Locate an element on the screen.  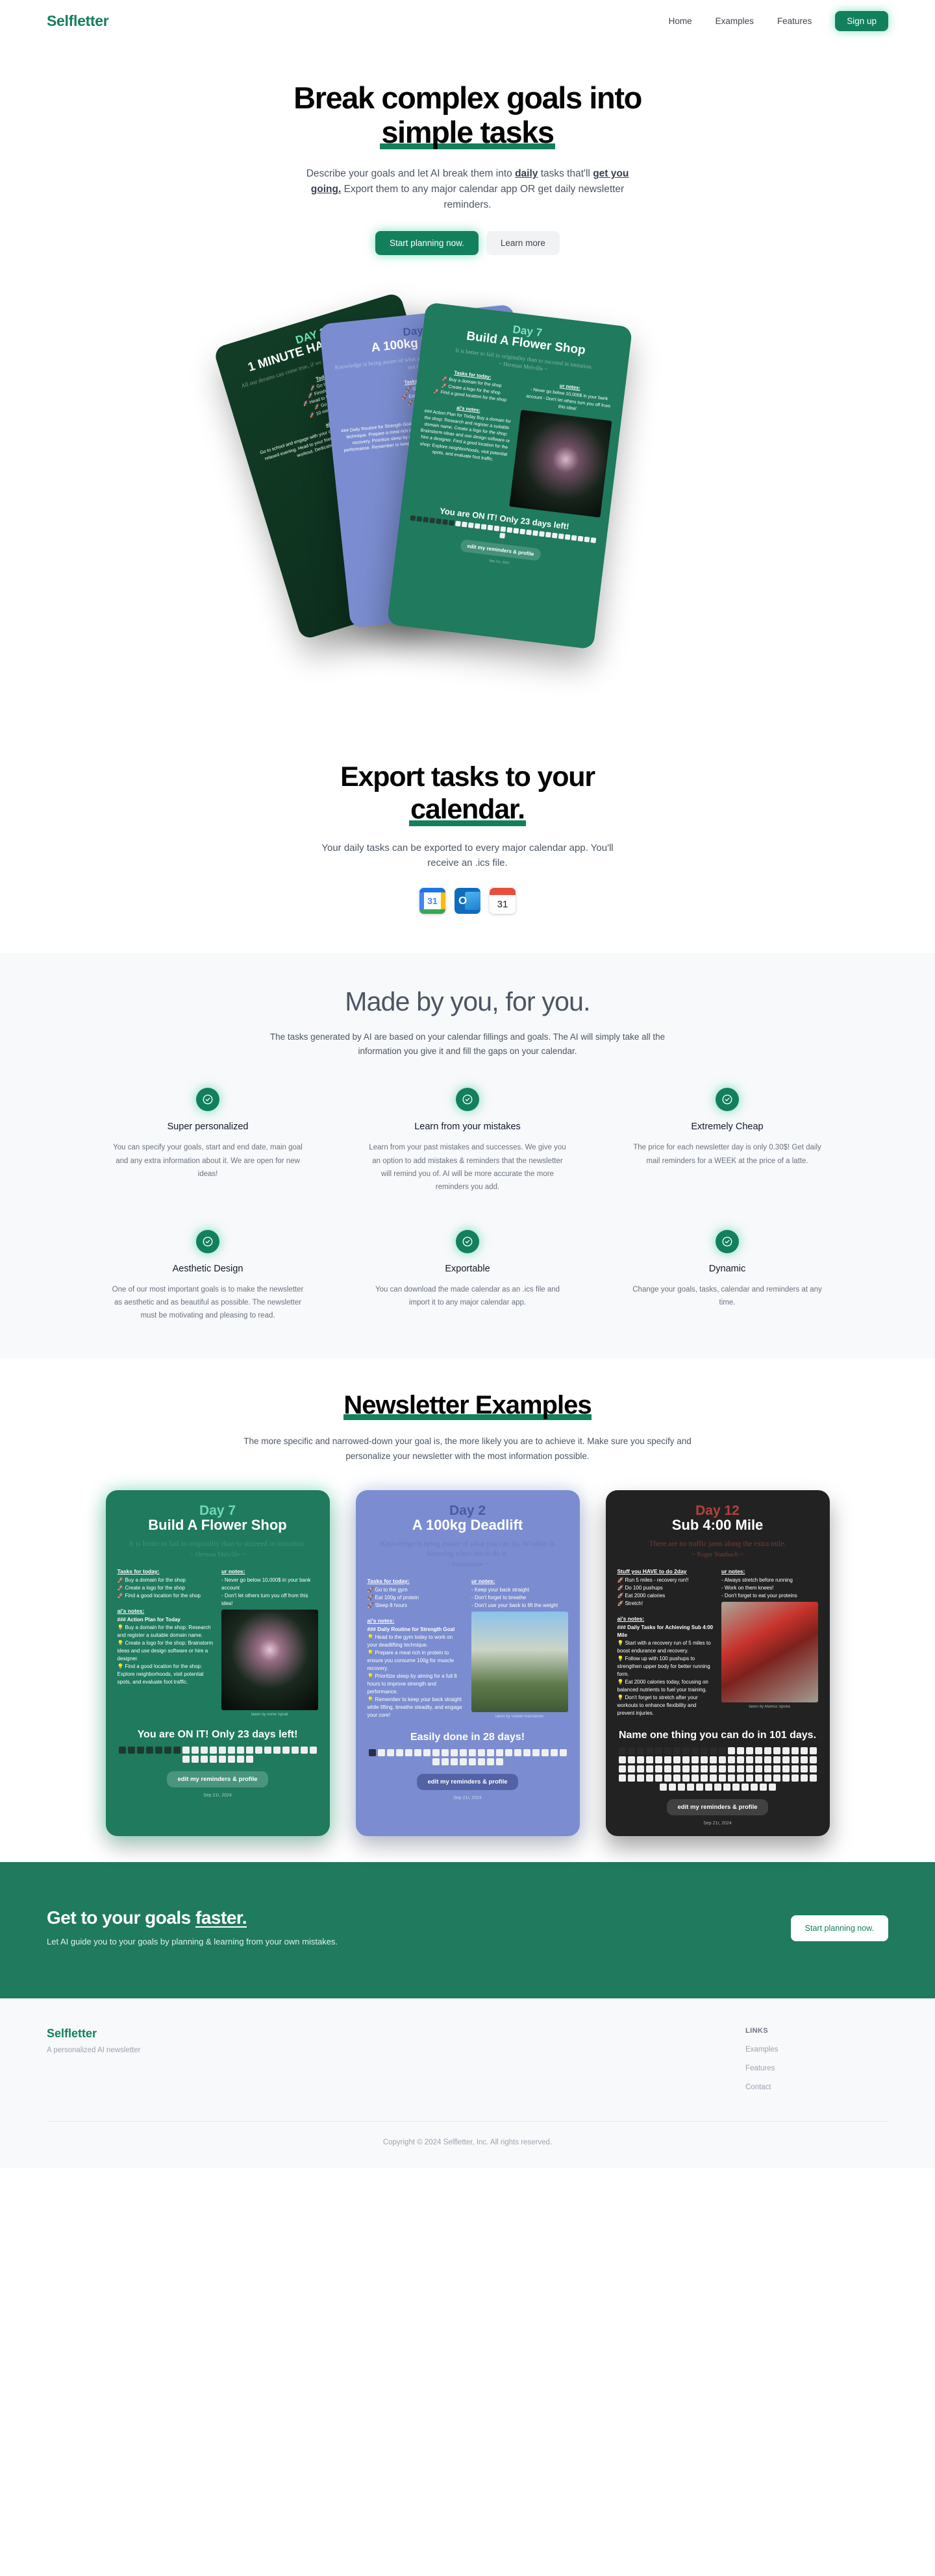
newsletter-date: Sep 21r, 2024 is located at coordinates (717, 1823).